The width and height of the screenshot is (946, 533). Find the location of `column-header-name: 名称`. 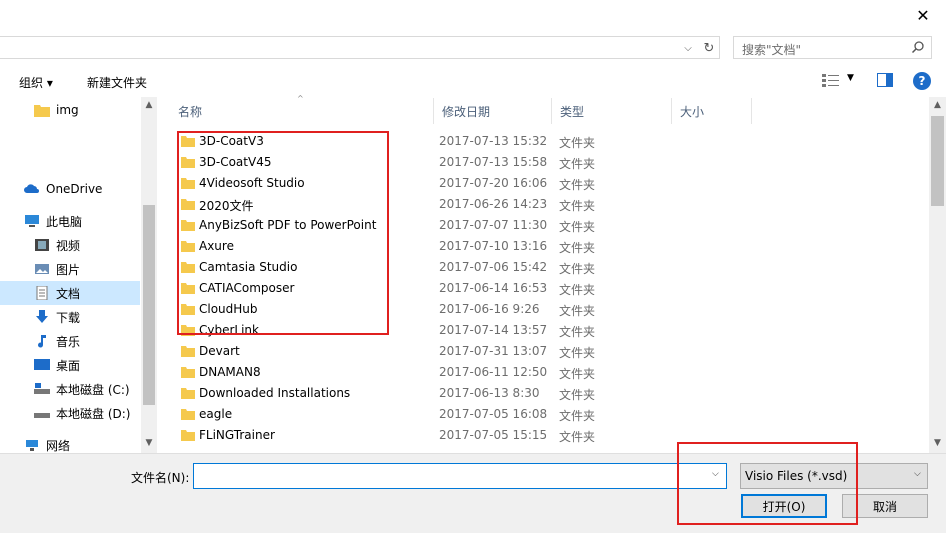

column-header-name: 名称 is located at coordinates (302, 111).